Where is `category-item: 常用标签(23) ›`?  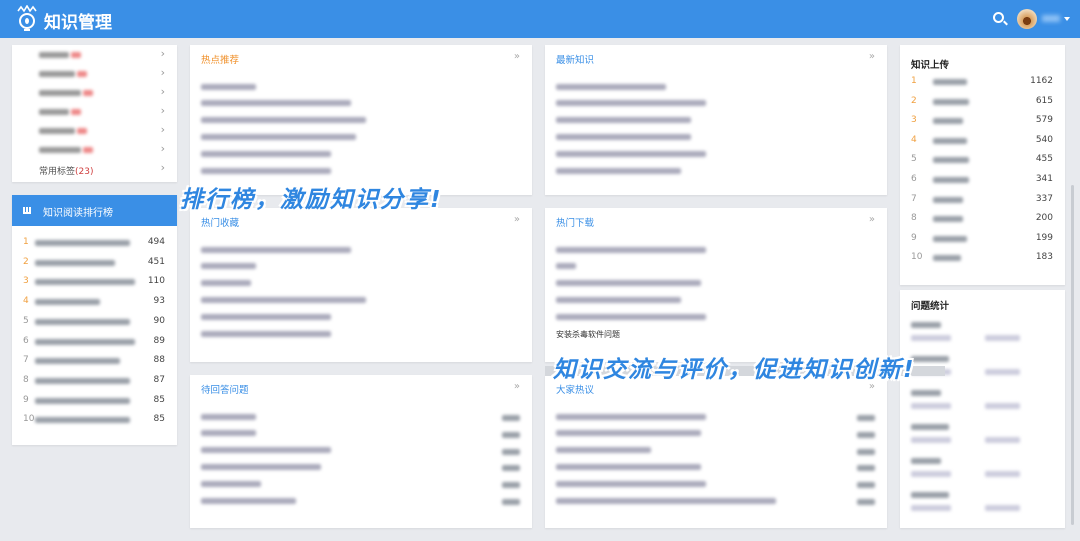 category-item: 常用标签(23) › is located at coordinates (102, 169).